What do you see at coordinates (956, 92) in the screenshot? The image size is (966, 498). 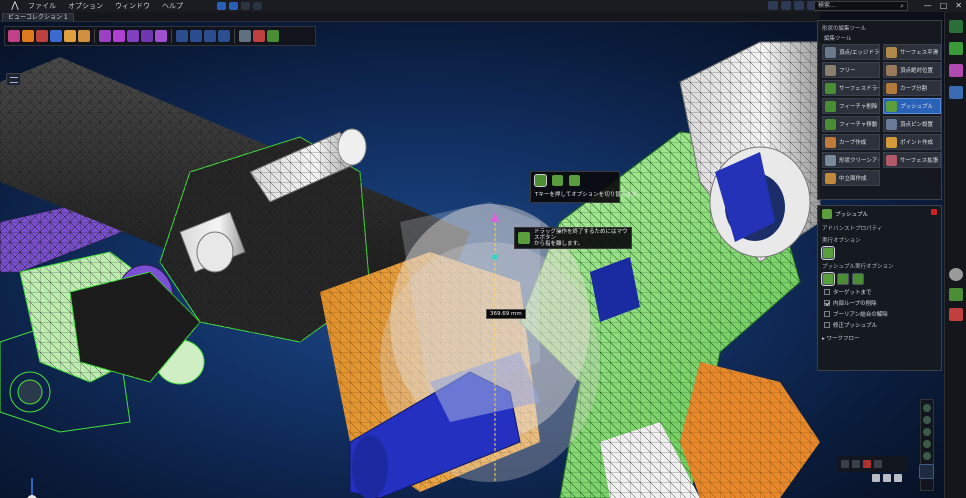 I see `properties-icon` at bounding box center [956, 92].